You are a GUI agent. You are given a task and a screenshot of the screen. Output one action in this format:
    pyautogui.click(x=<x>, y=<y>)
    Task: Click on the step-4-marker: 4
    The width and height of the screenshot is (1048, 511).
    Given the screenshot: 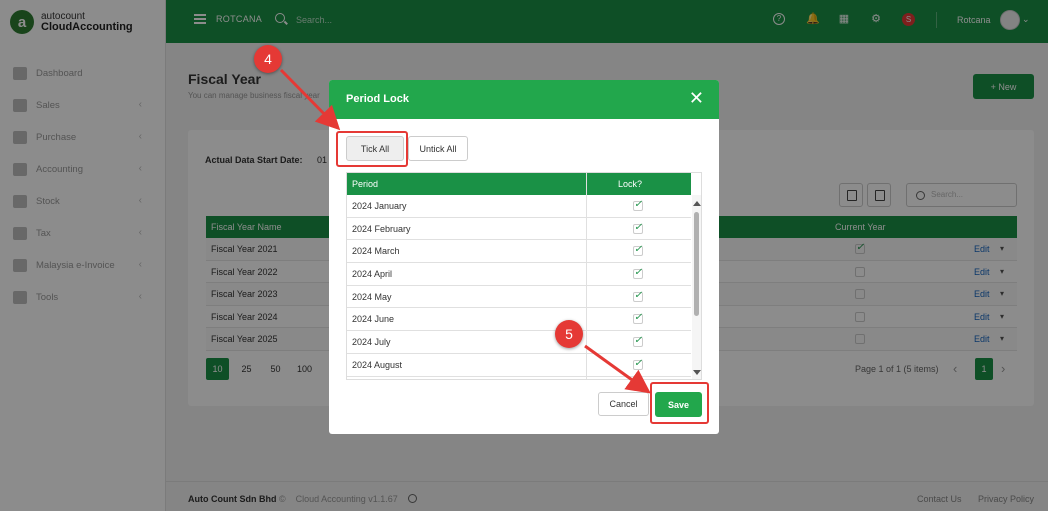 What is the action you would take?
    pyautogui.click(x=268, y=59)
    